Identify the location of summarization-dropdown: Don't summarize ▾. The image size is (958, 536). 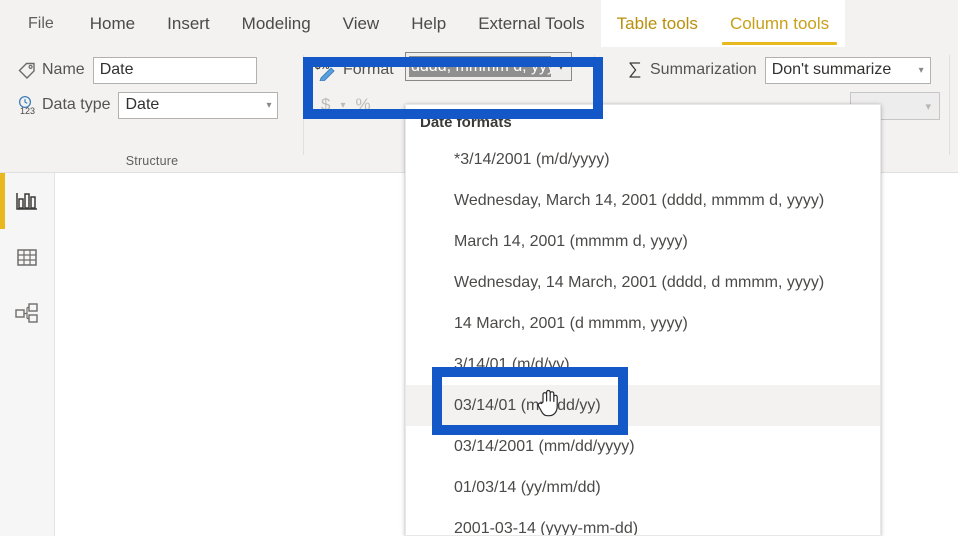
(847, 70).